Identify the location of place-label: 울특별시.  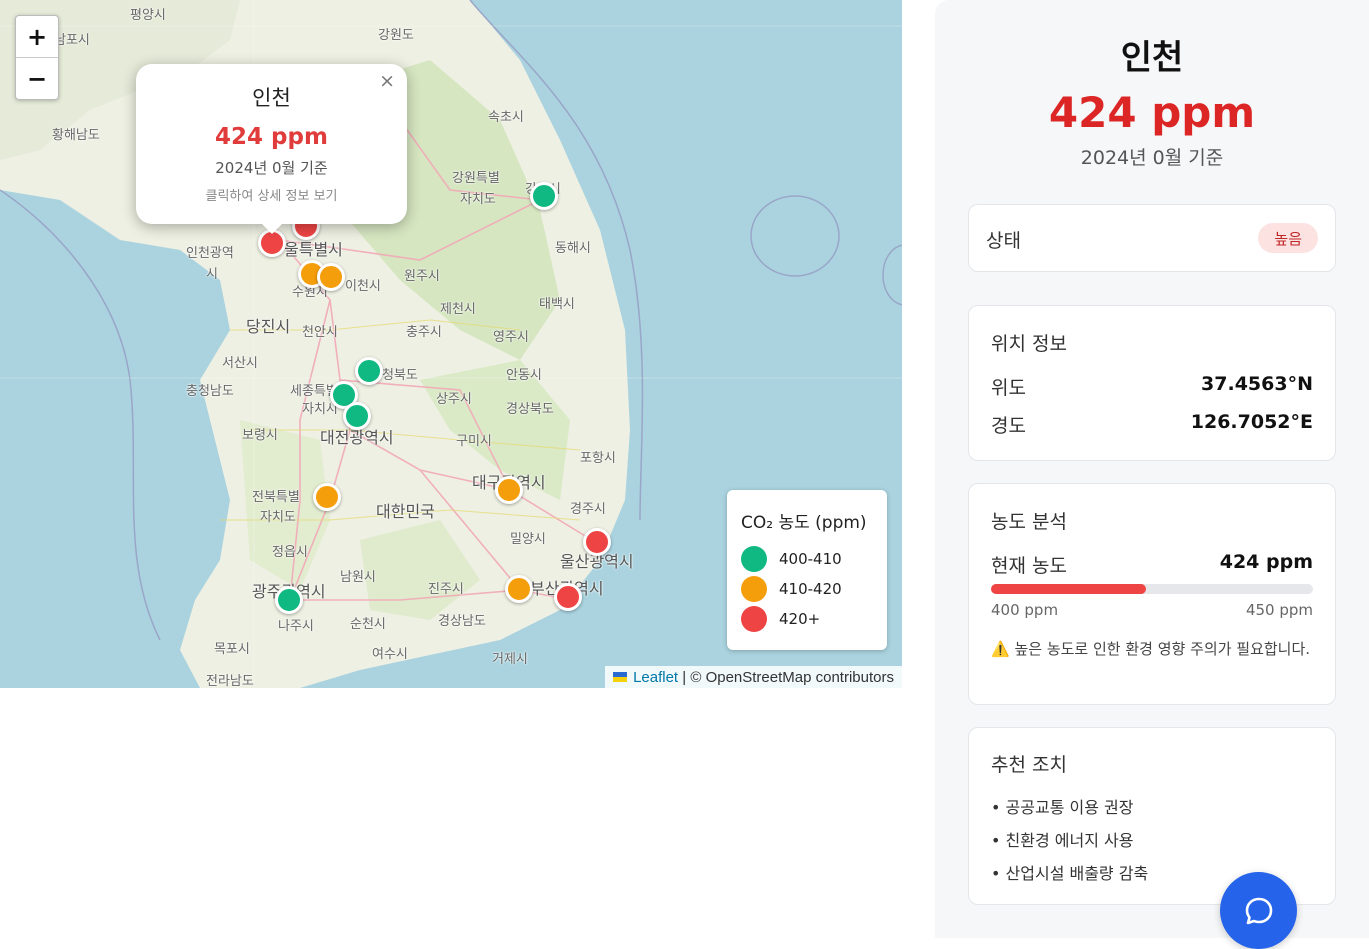
(313, 249).